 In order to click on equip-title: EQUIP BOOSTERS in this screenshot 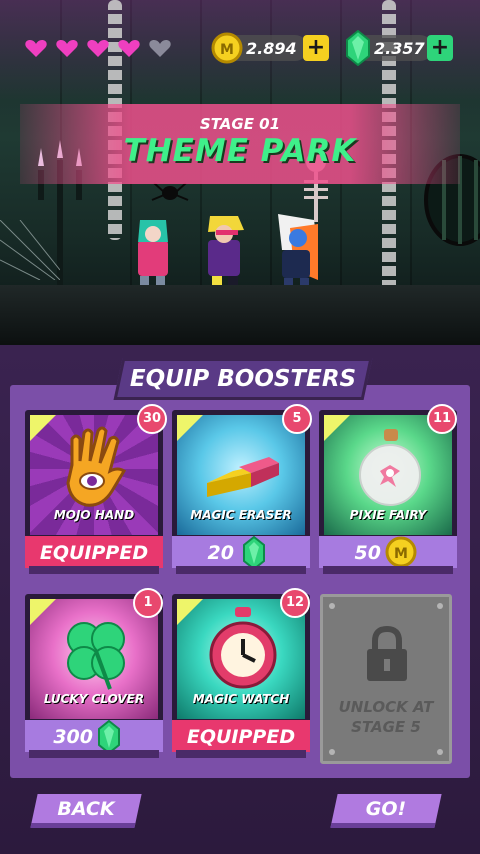, I will do `click(243, 379)`.